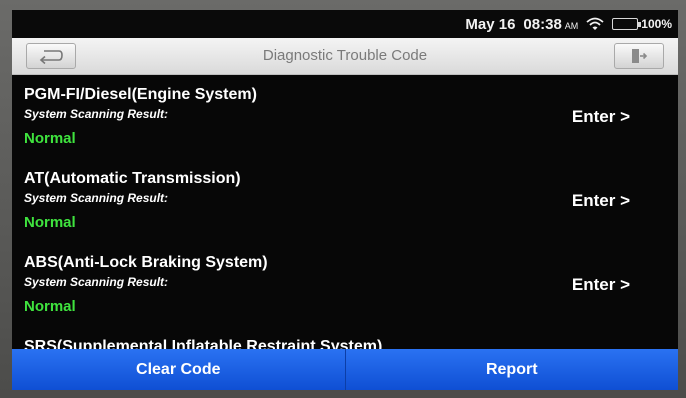 The width and height of the screenshot is (686, 398). I want to click on status-time: 08:38, so click(542, 24).